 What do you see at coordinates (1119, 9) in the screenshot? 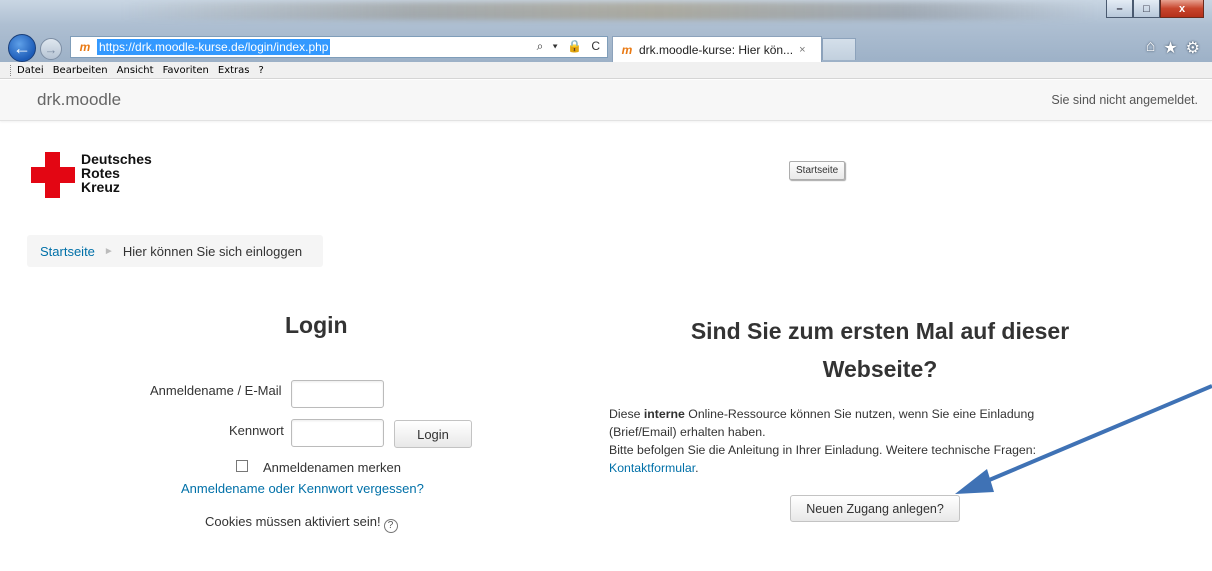
I see `minimize-button: –` at bounding box center [1119, 9].